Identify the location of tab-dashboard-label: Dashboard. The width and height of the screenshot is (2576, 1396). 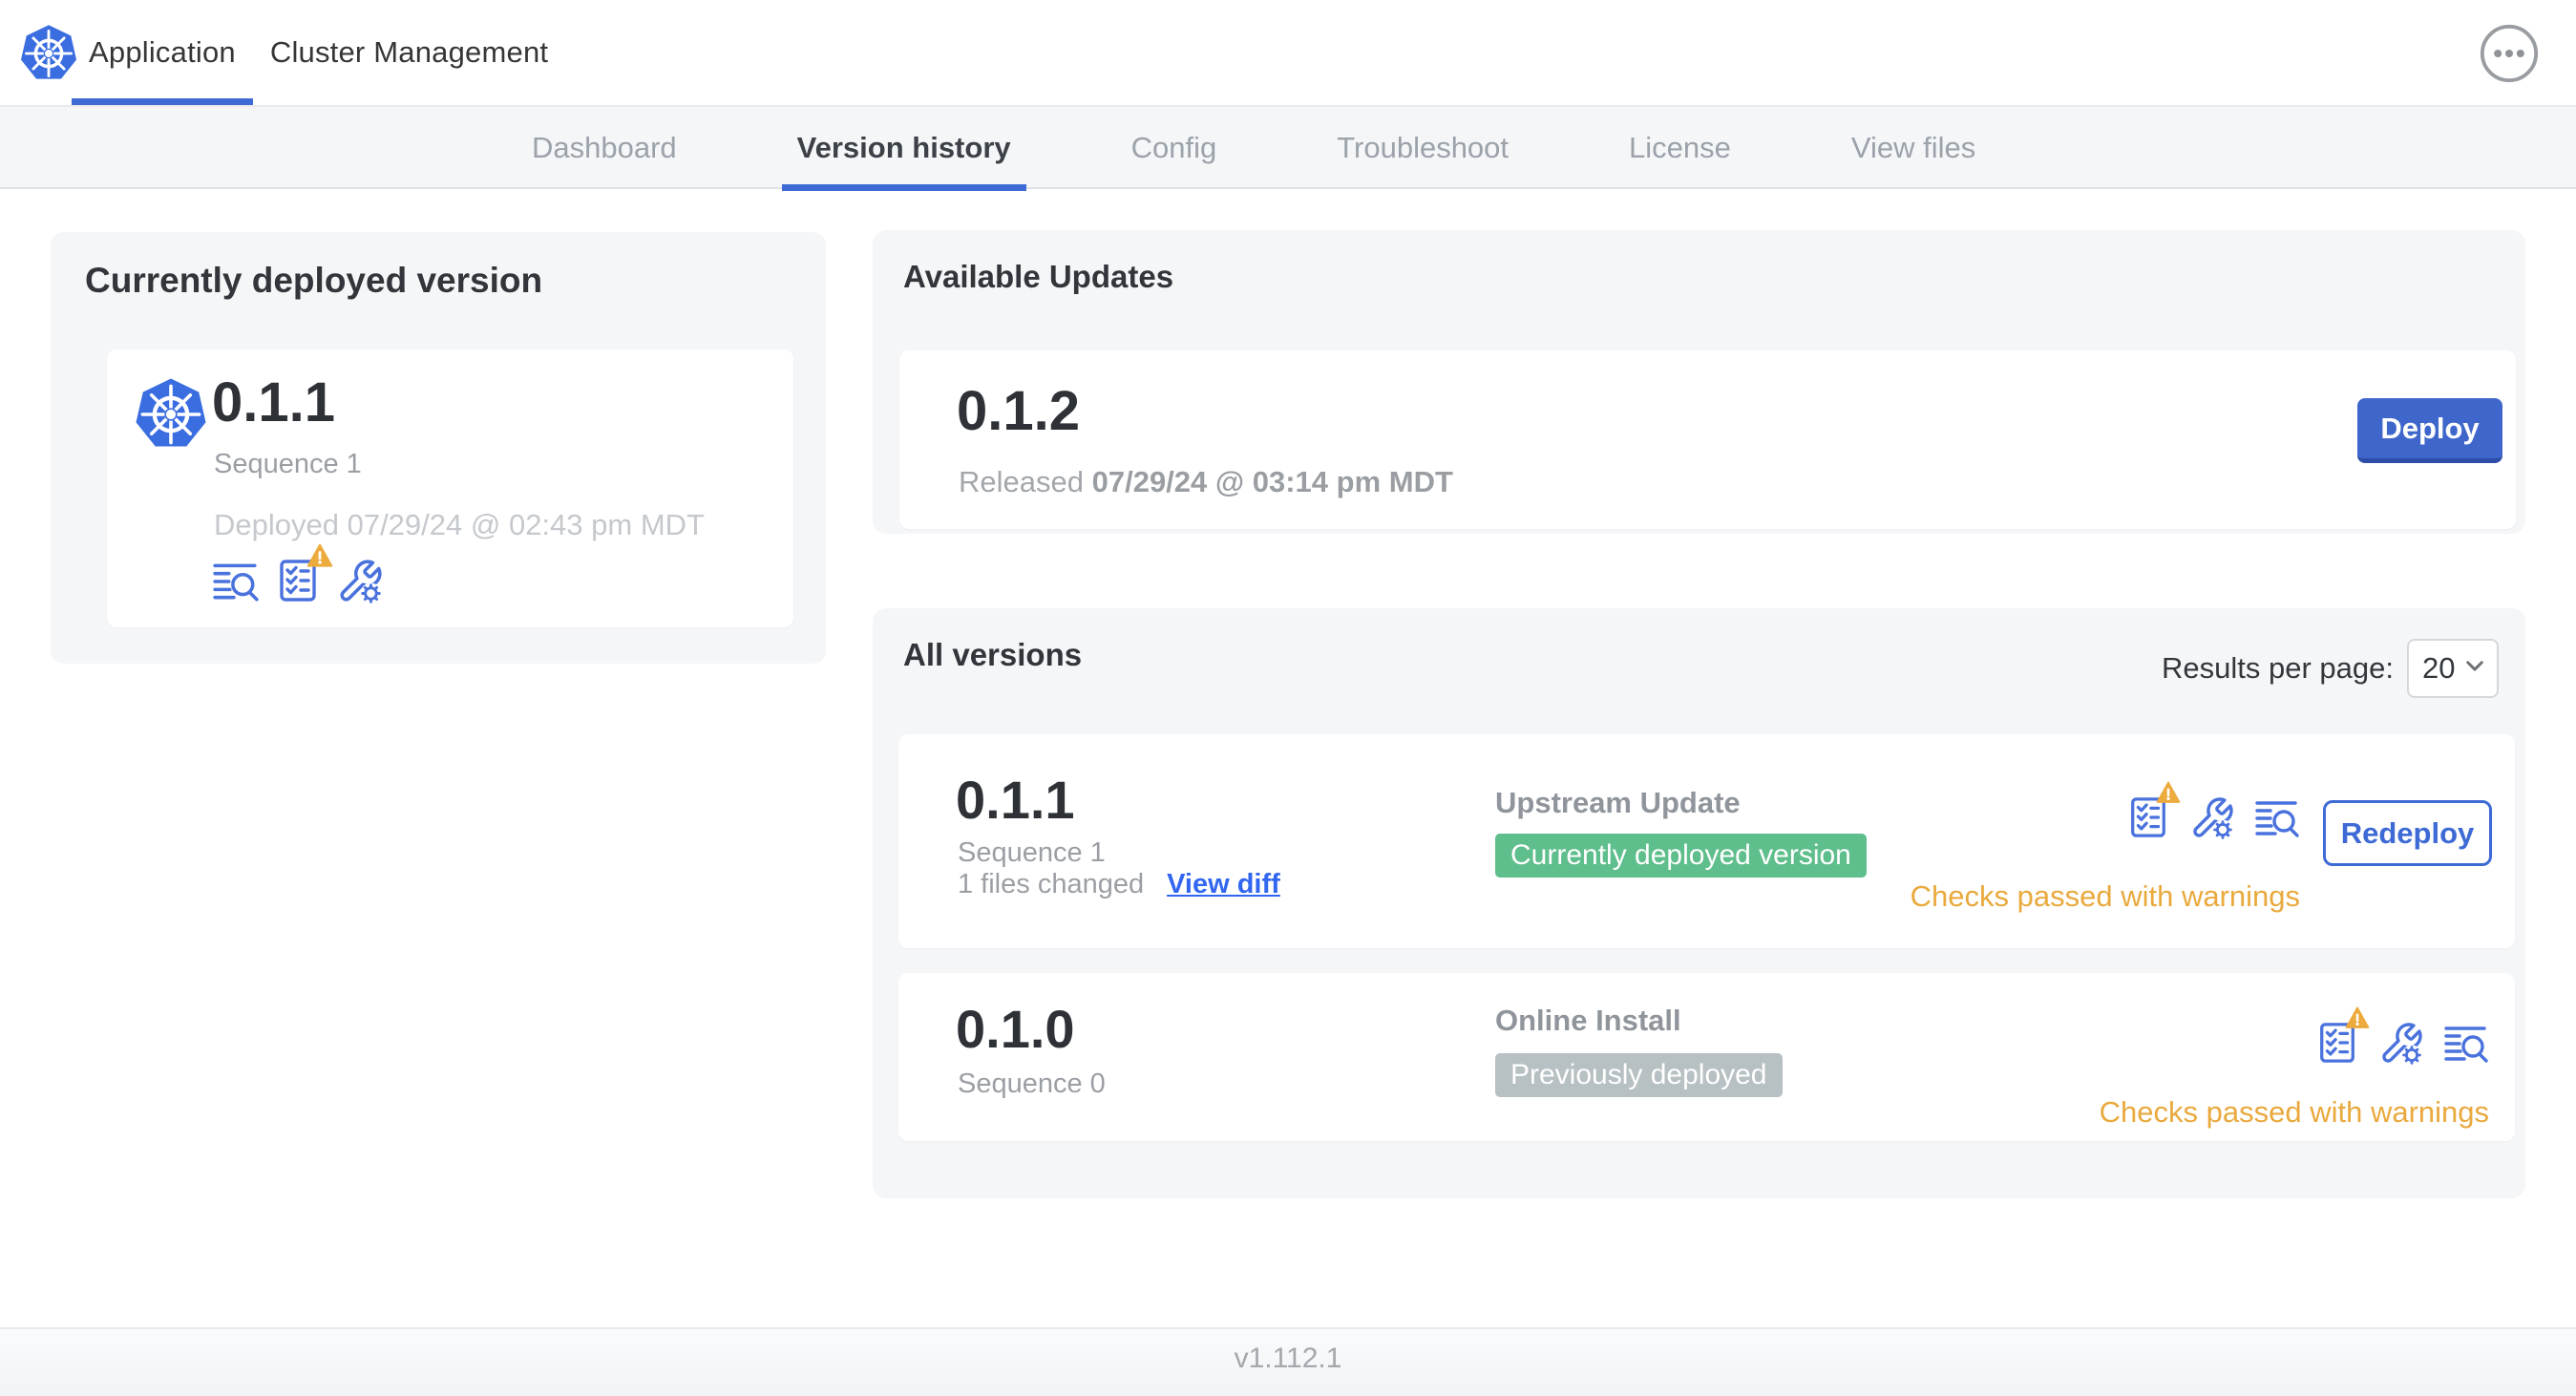
(604, 147).